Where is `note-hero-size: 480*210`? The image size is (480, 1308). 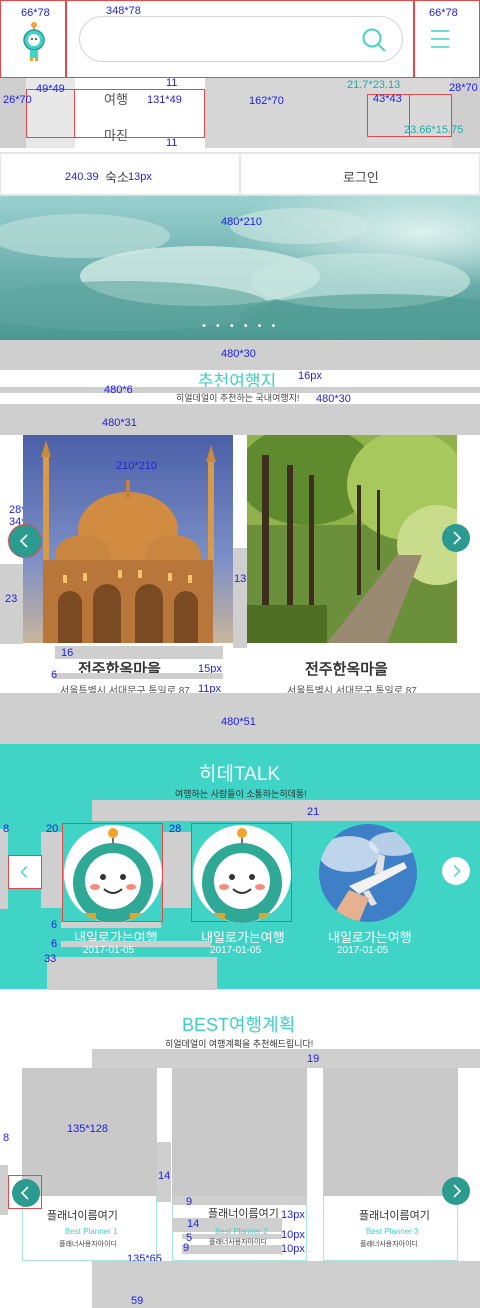 note-hero-size: 480*210 is located at coordinates (241, 222).